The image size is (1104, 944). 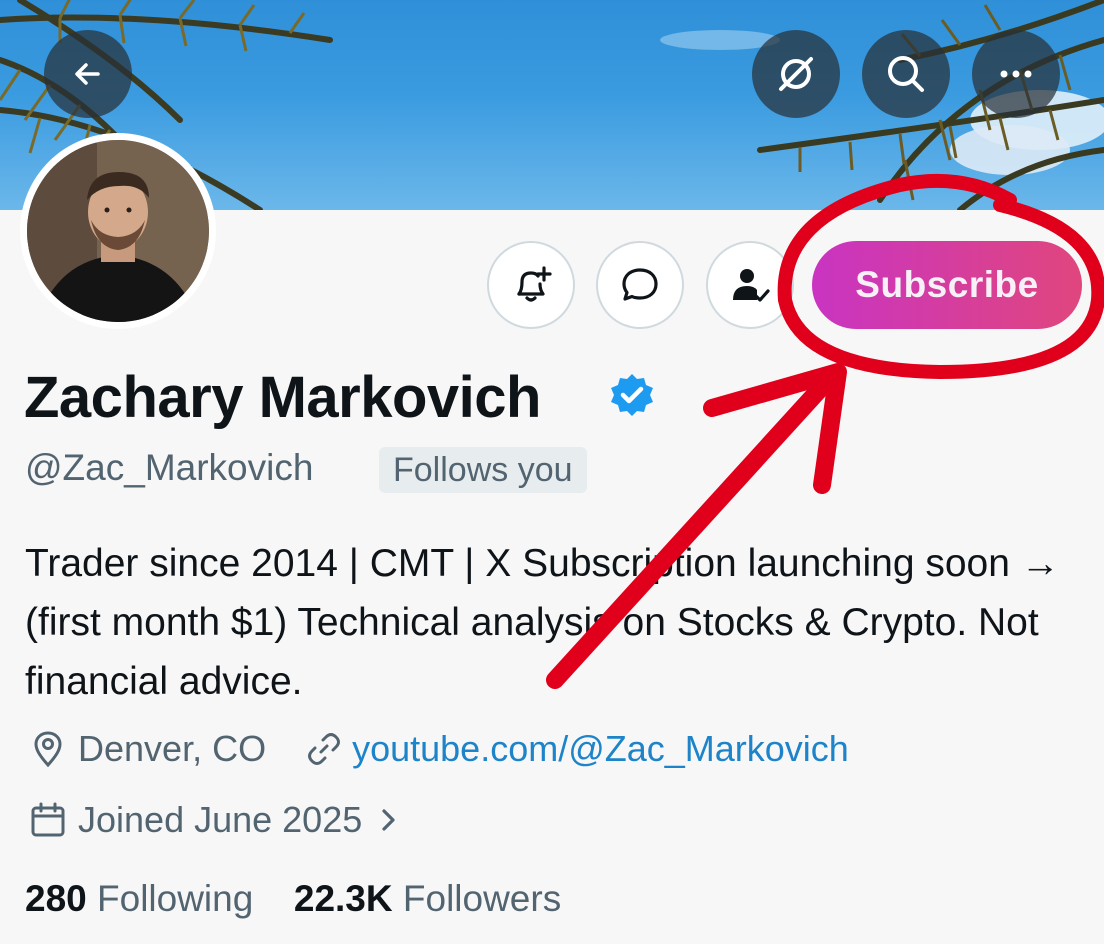 I want to click on avatar-photo, so click(x=118, y=231).